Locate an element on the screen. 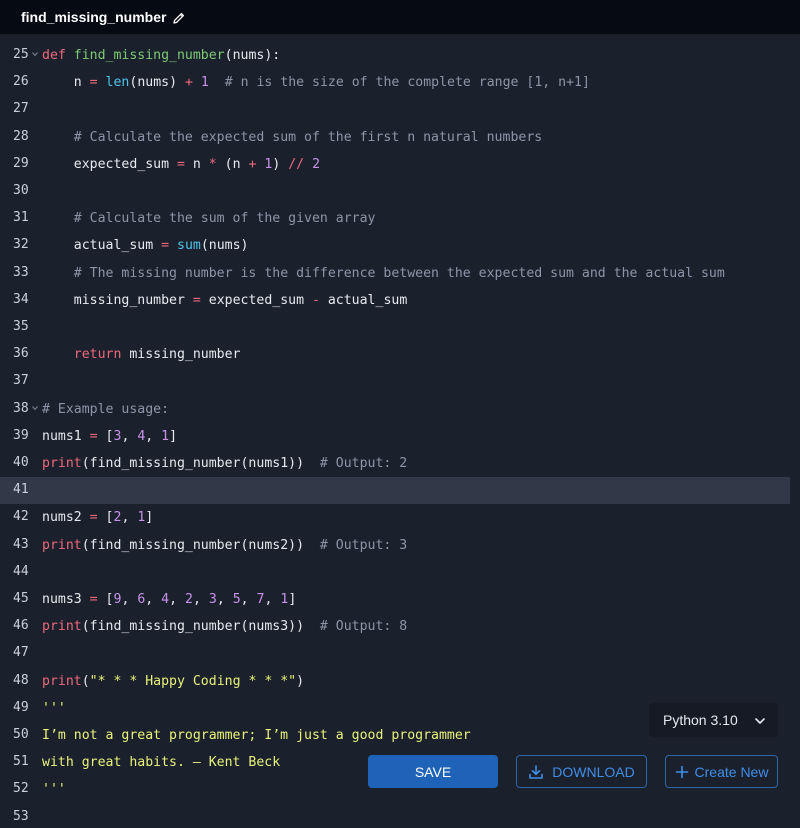 This screenshot has height=828, width=800. code-token: 1 is located at coordinates (204, 83).